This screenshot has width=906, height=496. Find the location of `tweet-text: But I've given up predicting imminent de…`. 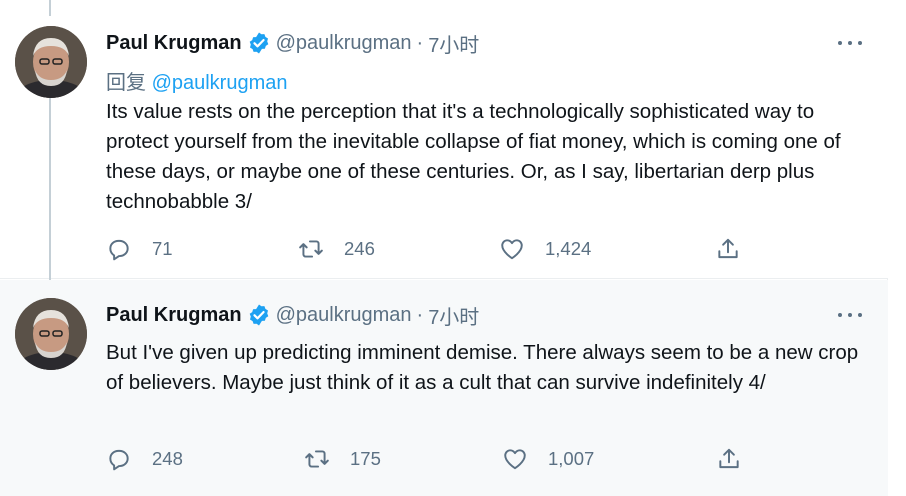

tweet-text: But I've given up predicting imminent de… is located at coordinates (482, 367).